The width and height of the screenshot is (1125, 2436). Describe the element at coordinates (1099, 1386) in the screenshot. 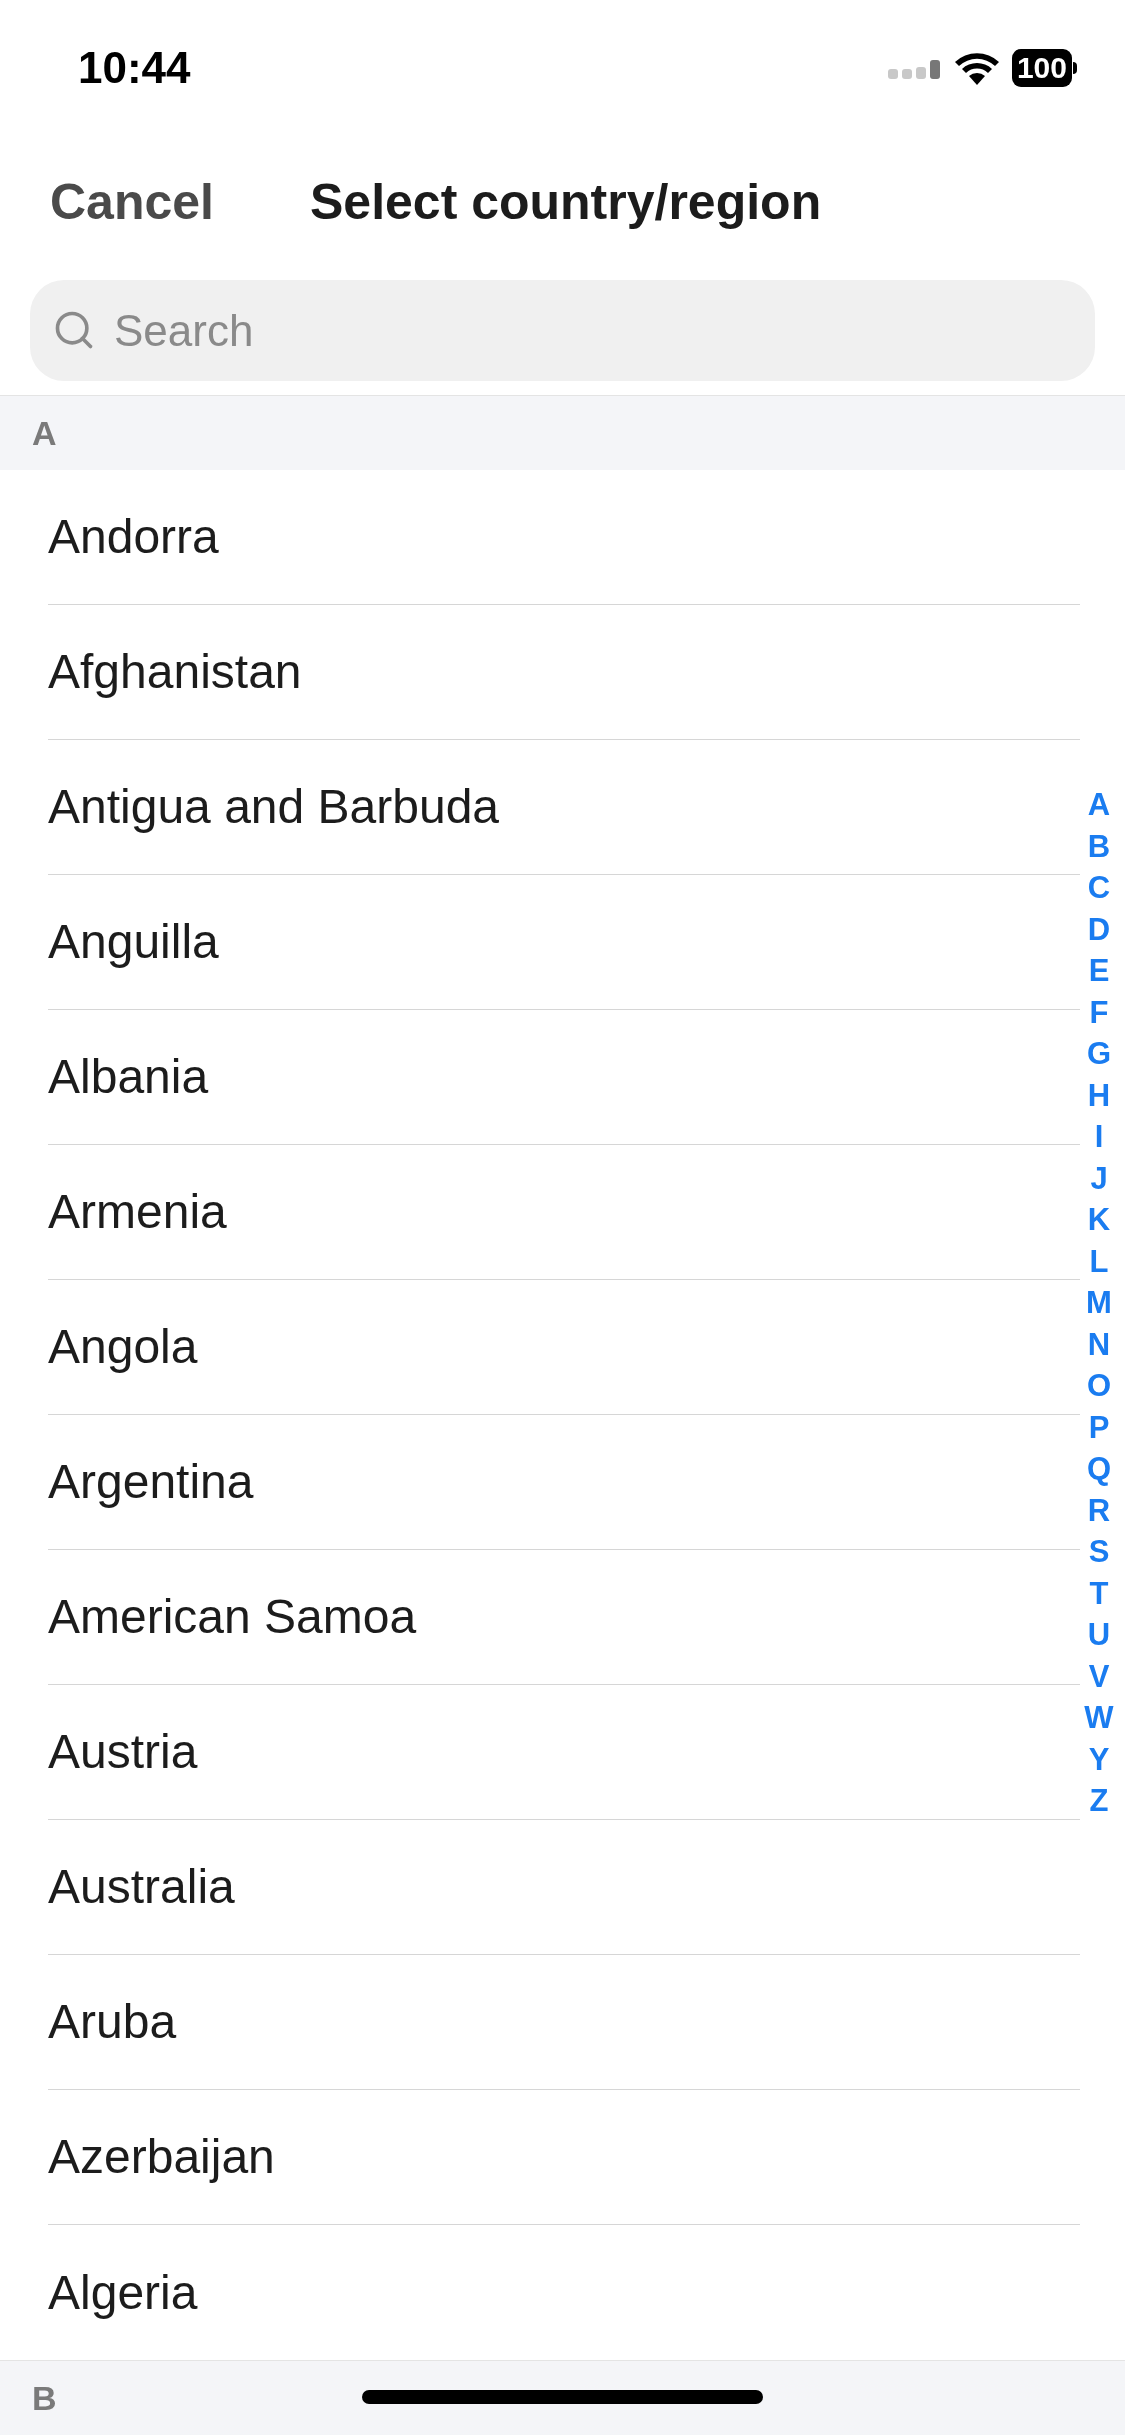

I see `index-letter: O` at that location.